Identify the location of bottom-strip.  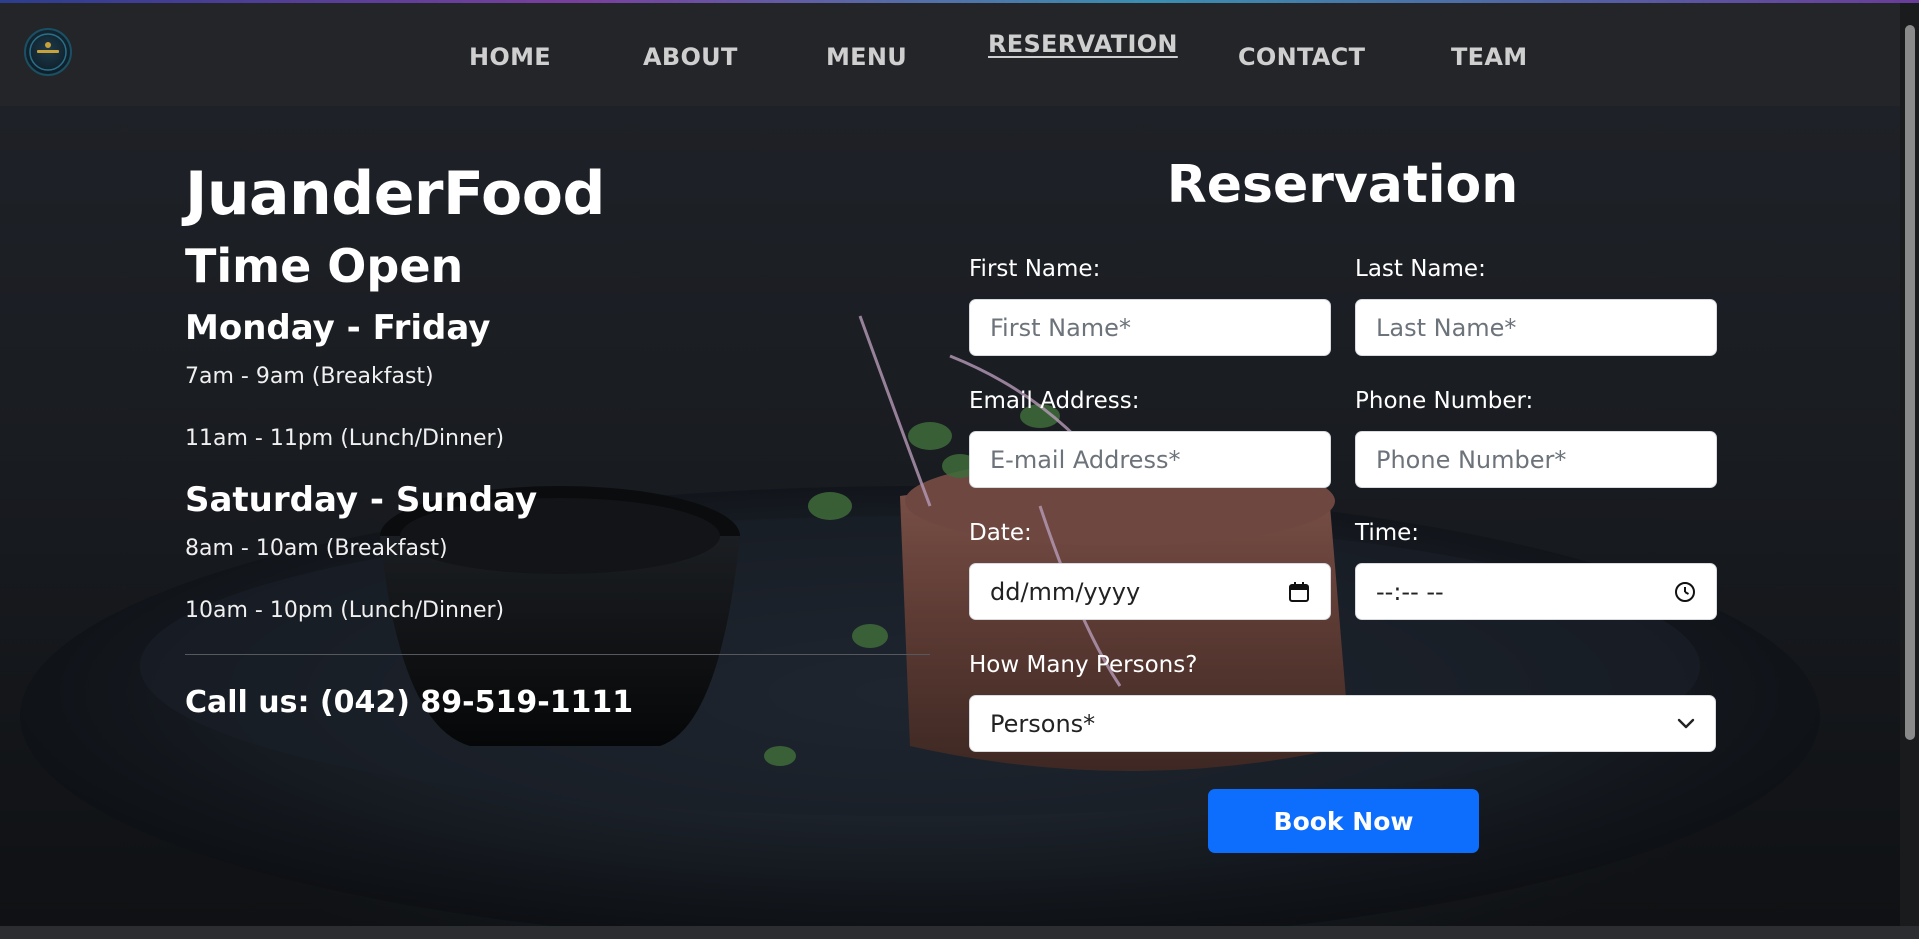
(959, 932).